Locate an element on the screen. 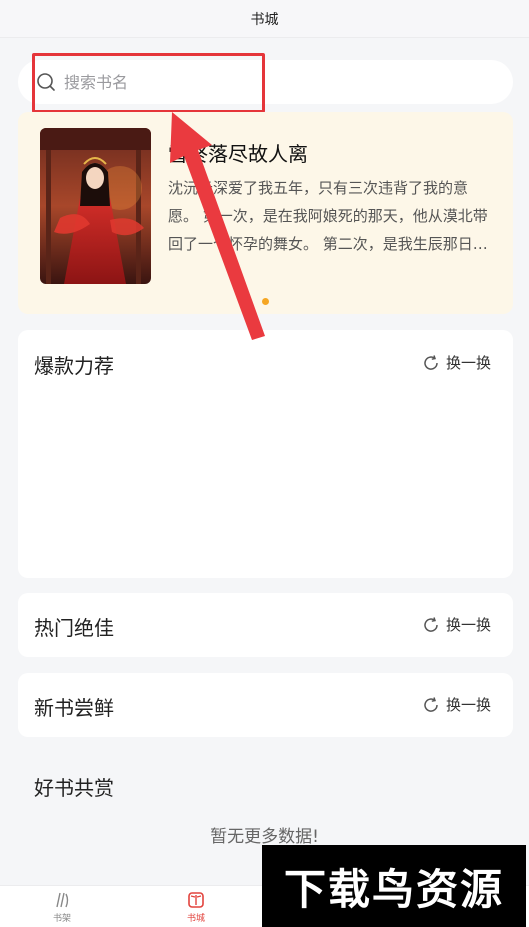  section-card-popular: 热门绝佳 换一换 is located at coordinates (265, 625).